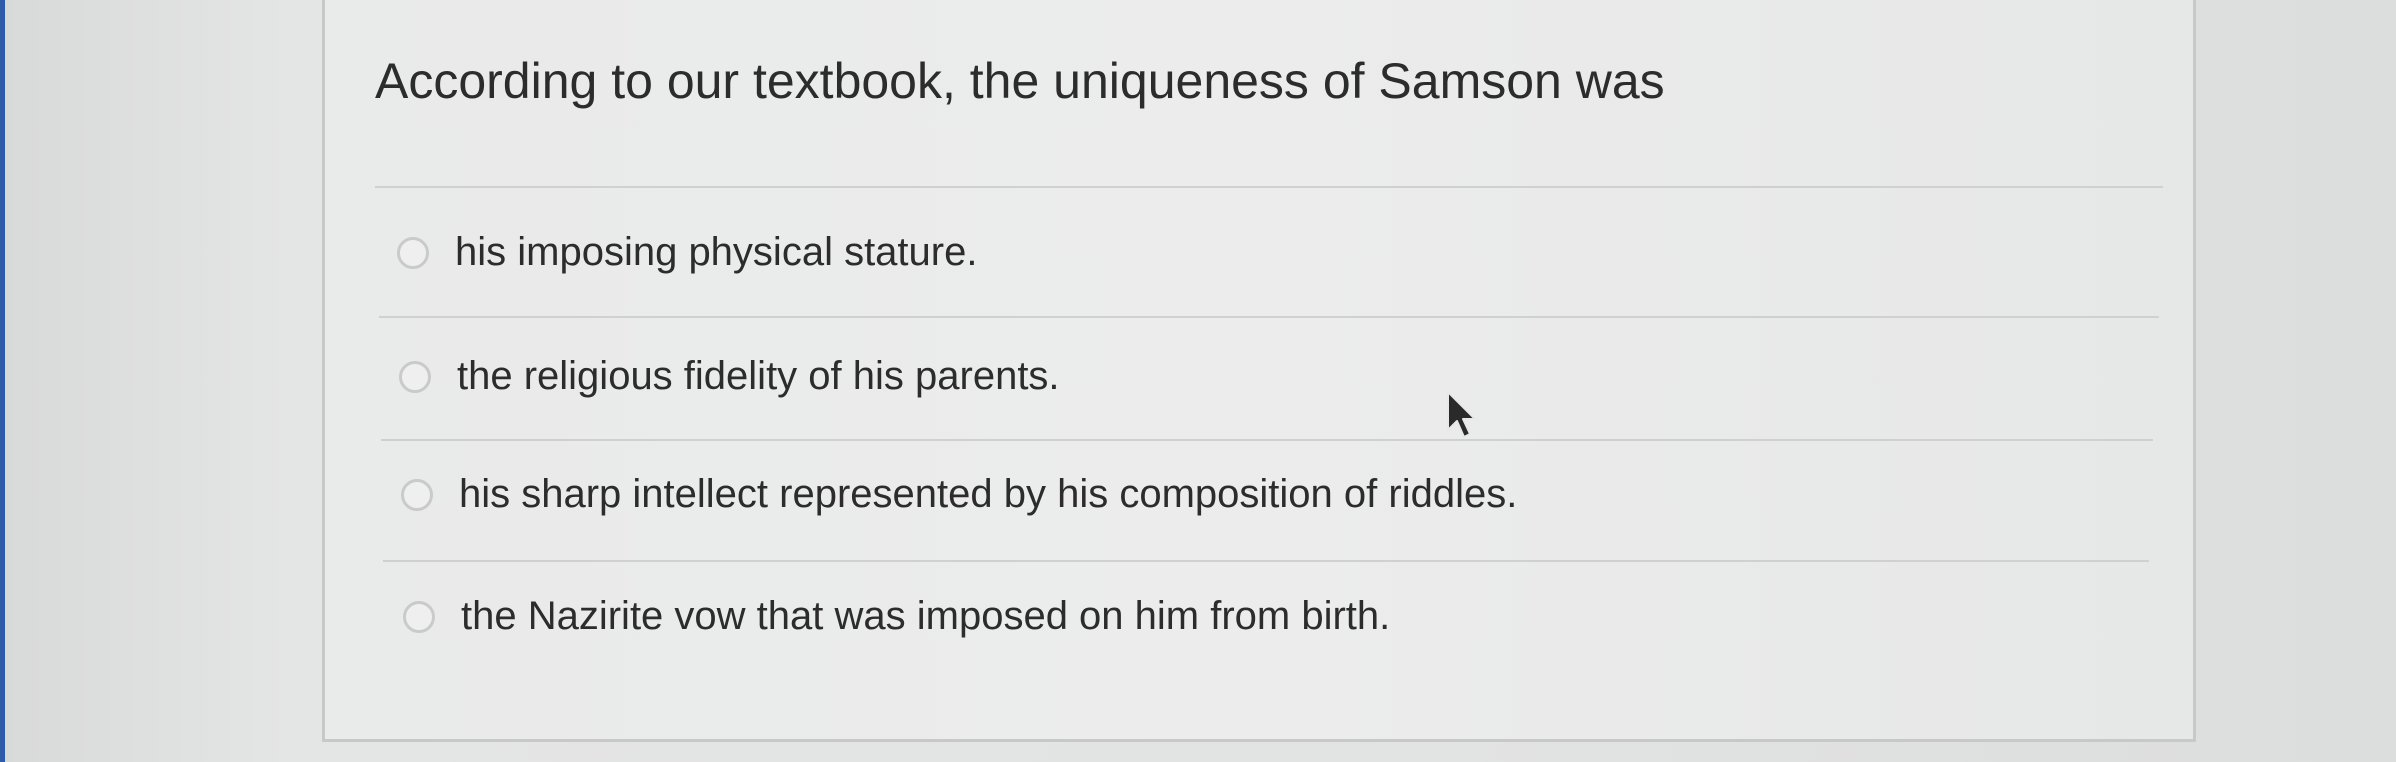 The width and height of the screenshot is (2396, 762). I want to click on answer-option-1: his imposing physical stature., so click(687, 252).